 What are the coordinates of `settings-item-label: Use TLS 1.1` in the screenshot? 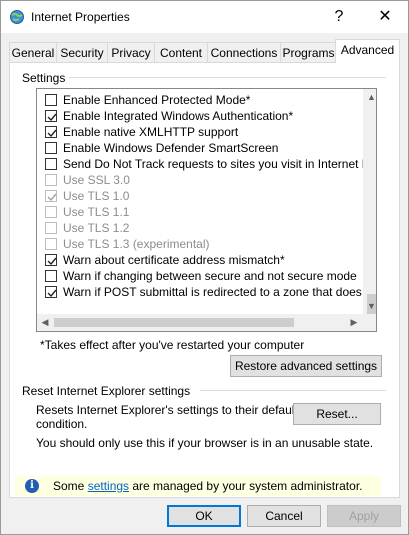 It's located at (96, 212).